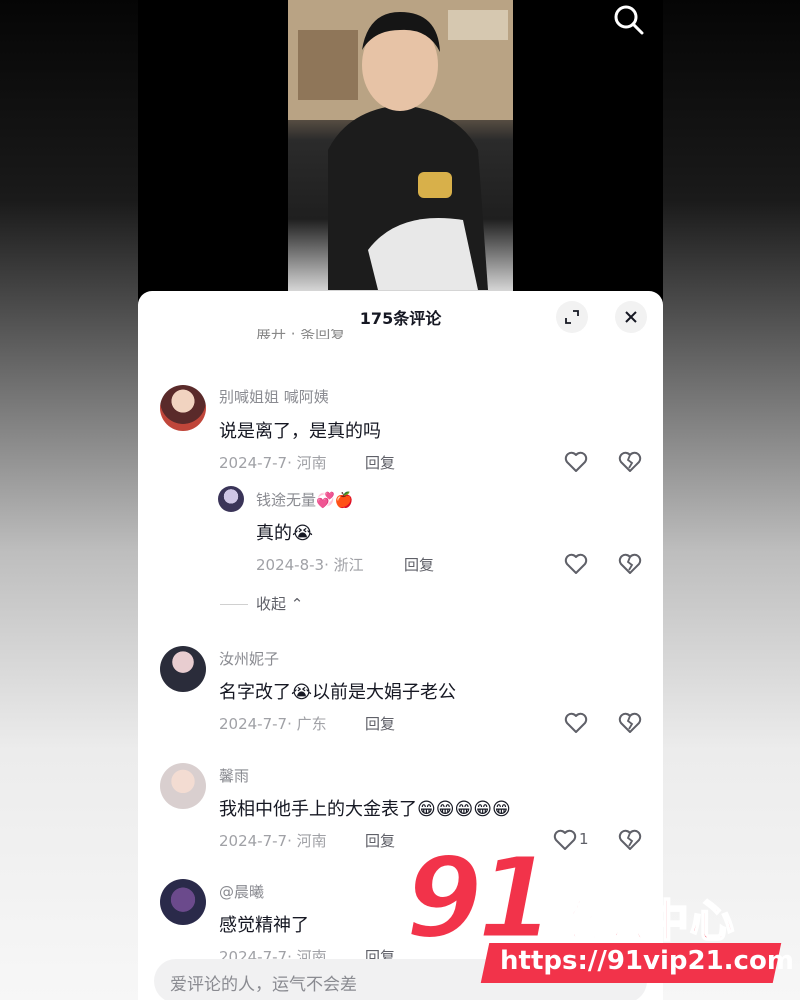  Describe the element at coordinates (264, 925) in the screenshot. I see `comment-text: 感觉精神了` at that location.